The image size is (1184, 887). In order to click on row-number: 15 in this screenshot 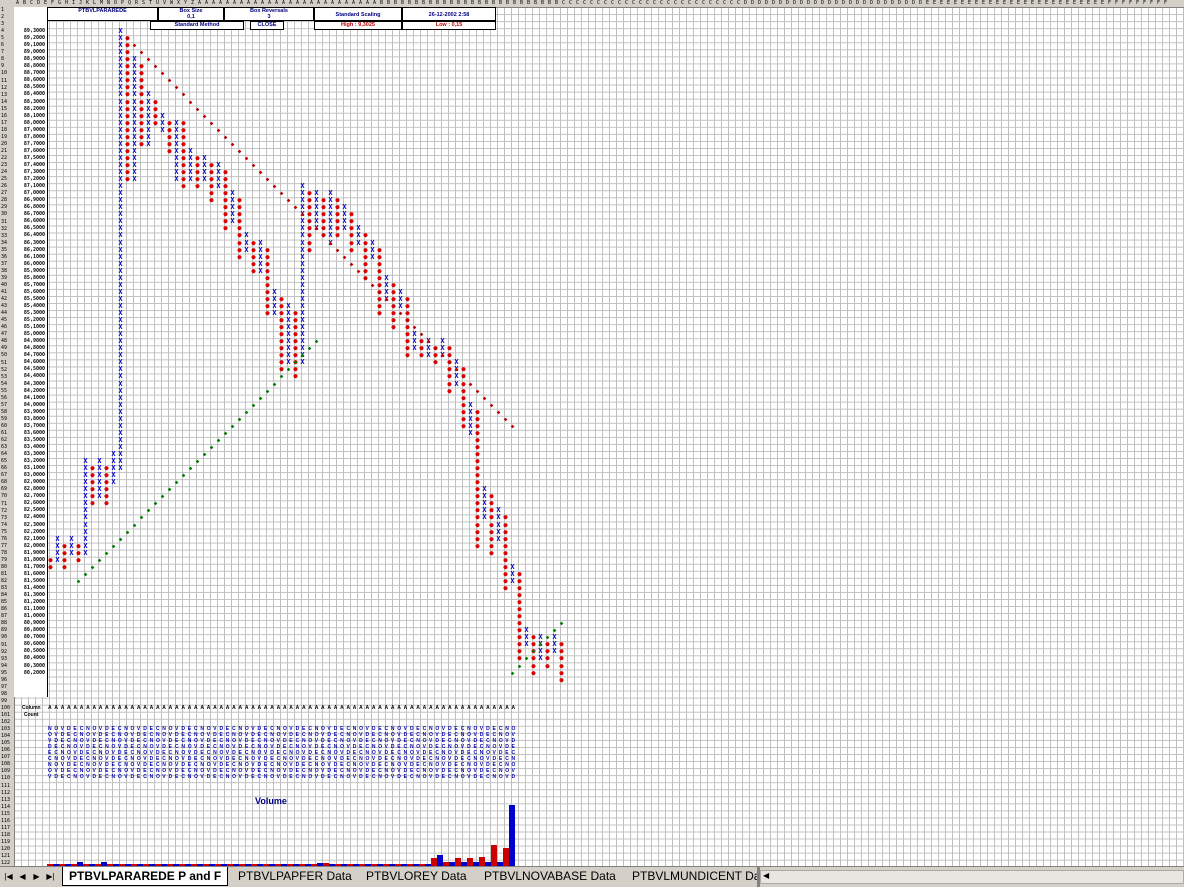, I will do `click(4, 109)`.